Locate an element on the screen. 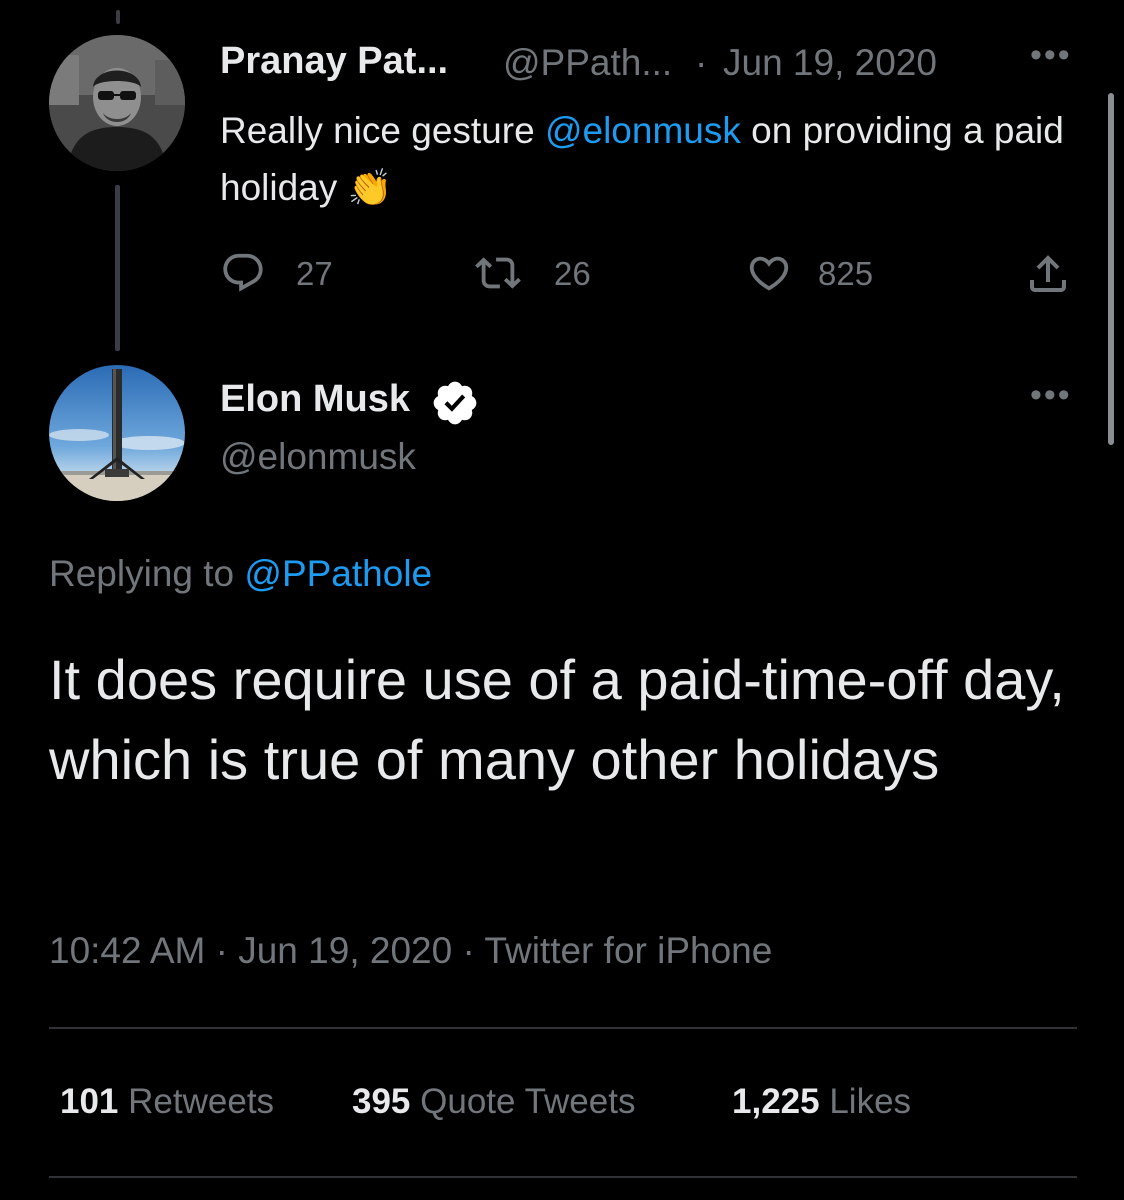  likes-stat: 1,225 Likes is located at coordinates (821, 1102).